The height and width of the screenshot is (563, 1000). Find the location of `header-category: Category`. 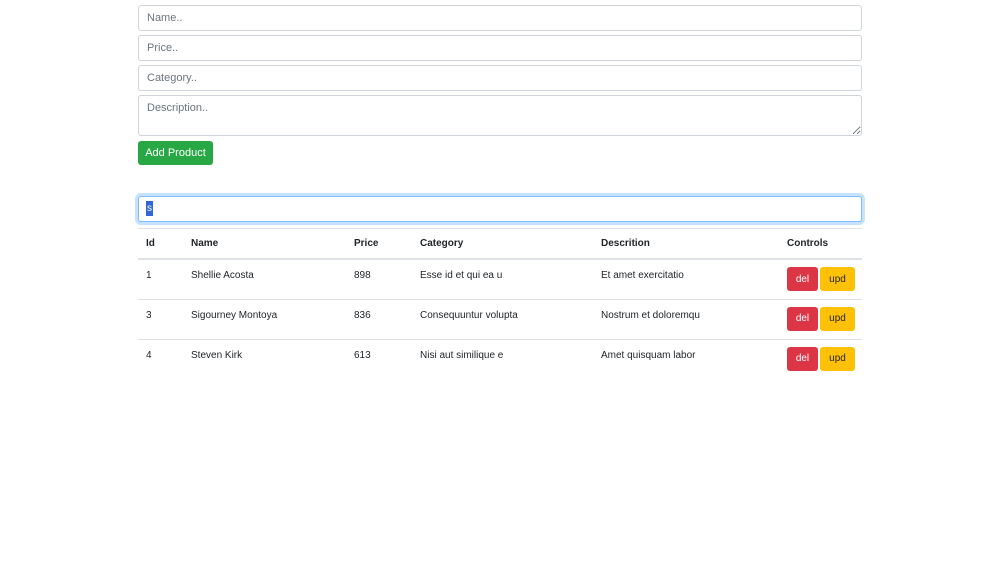

header-category: Category is located at coordinates (502, 244).